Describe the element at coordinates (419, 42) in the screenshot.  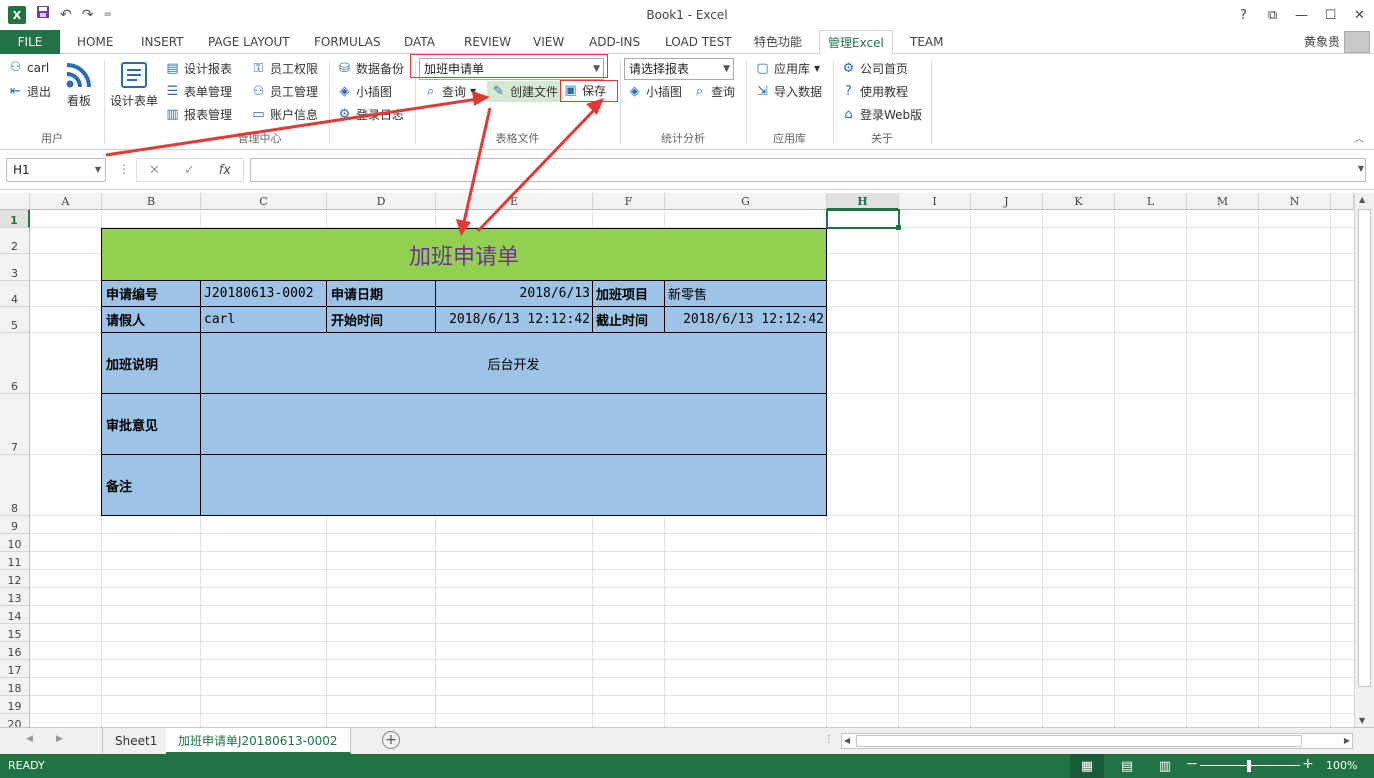
I see `tab-data: DATA` at that location.